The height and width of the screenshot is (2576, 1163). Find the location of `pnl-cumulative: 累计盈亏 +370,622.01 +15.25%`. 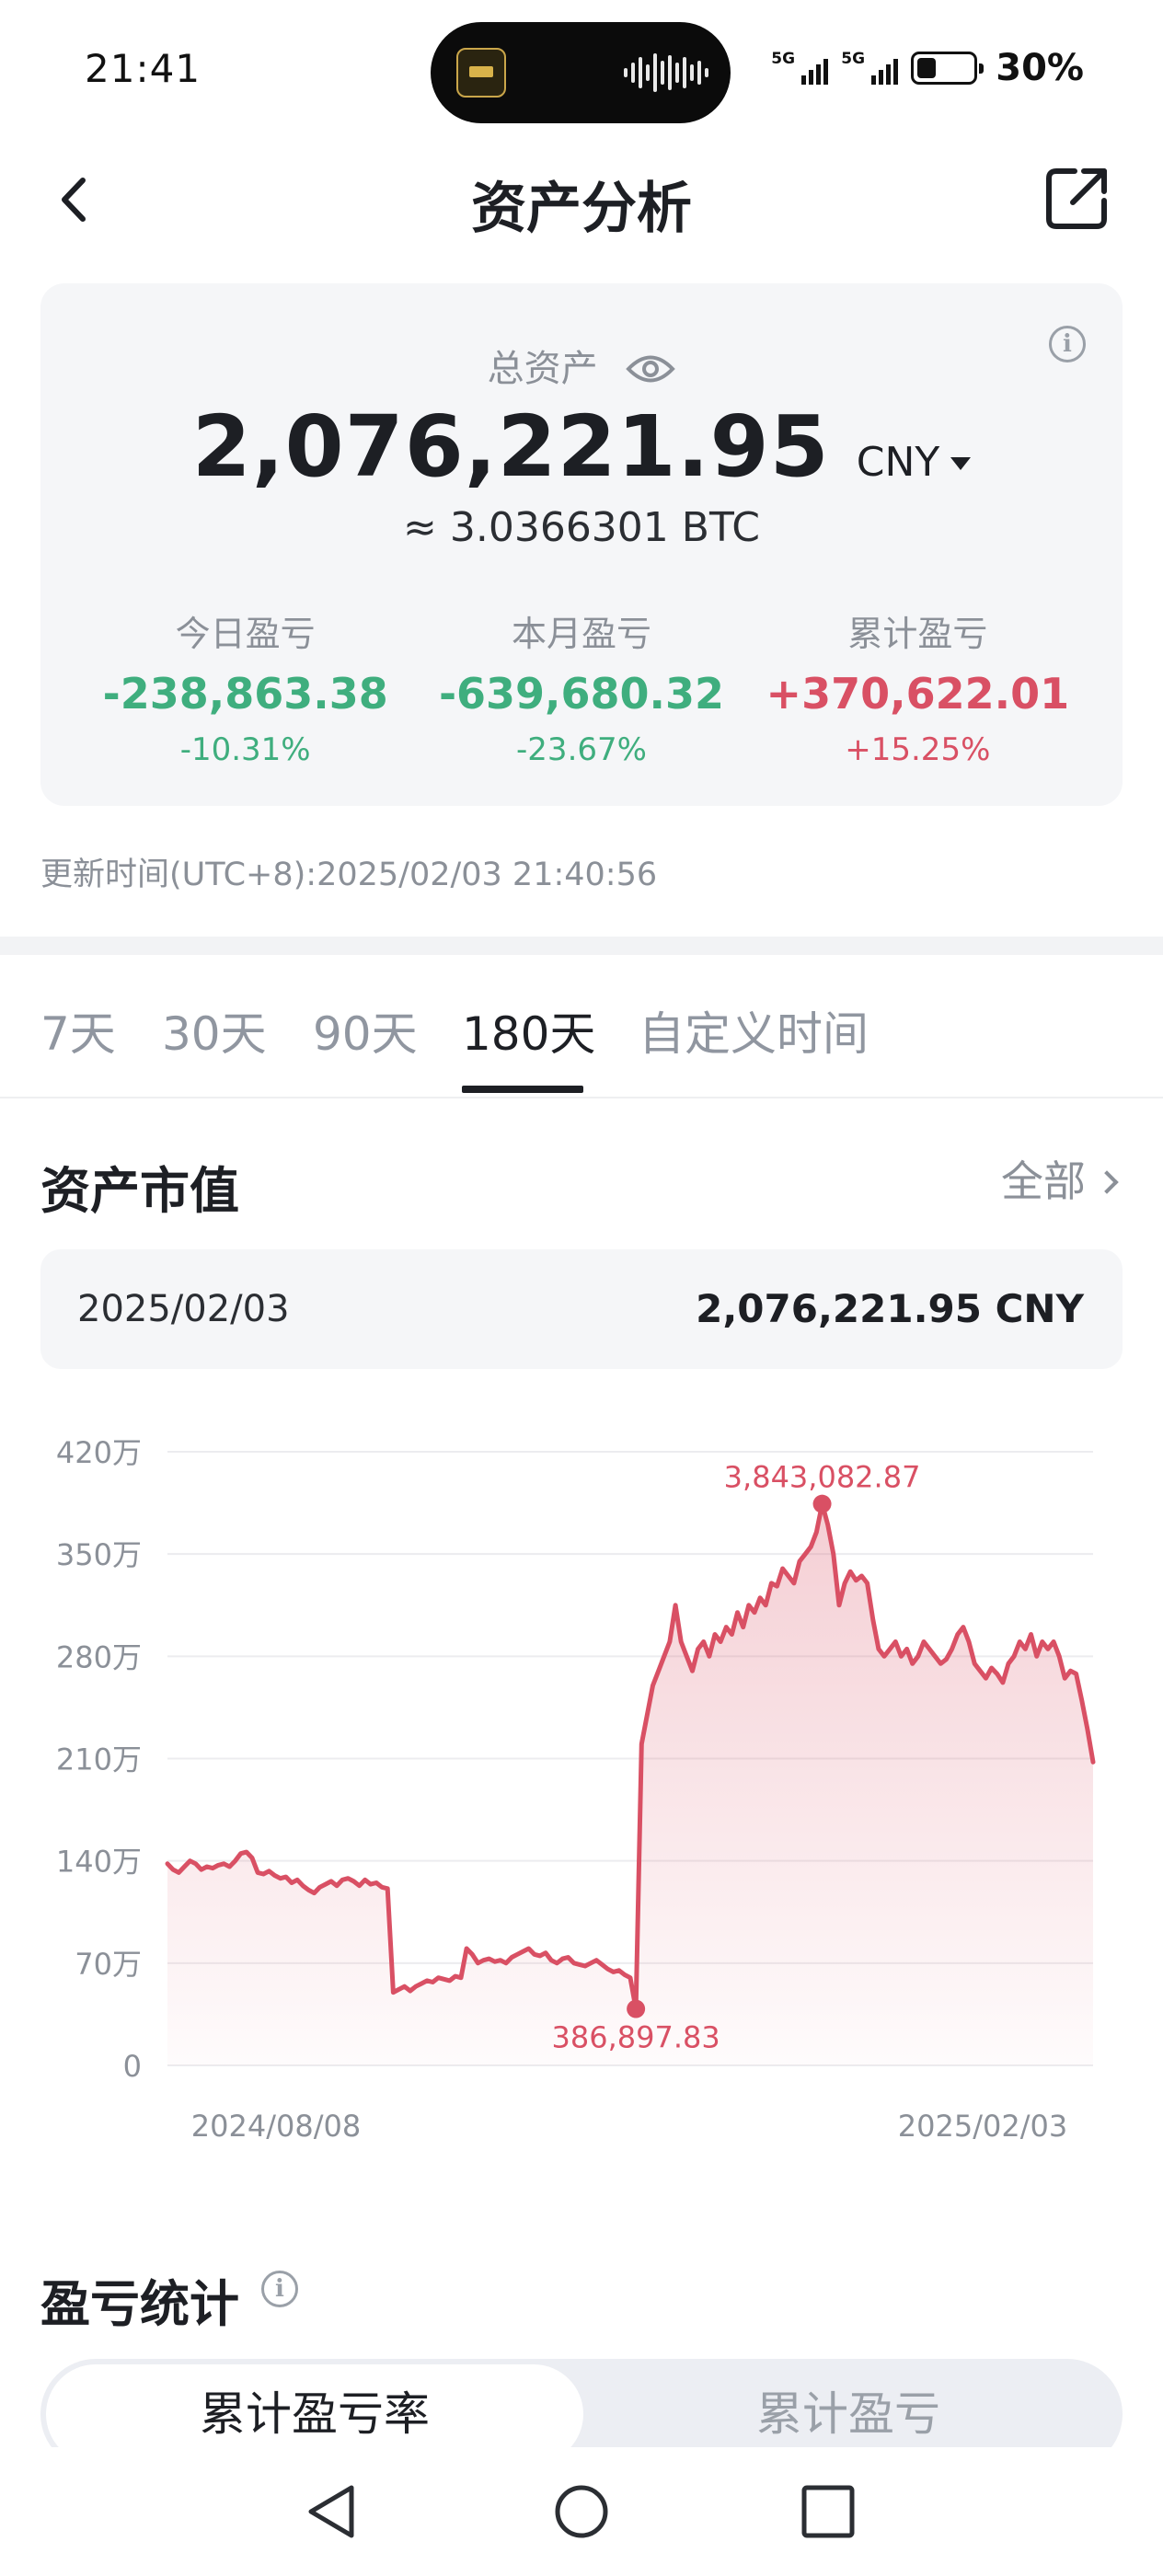

pnl-cumulative: 累计盈亏 +370,622.01 +15.25% is located at coordinates (918, 686).